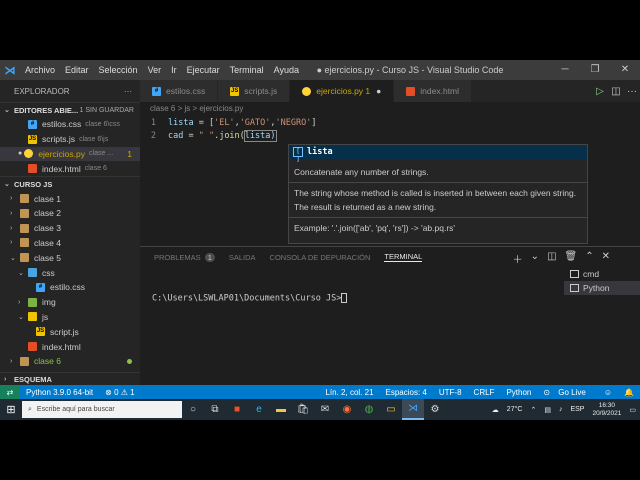 This screenshot has height=480, width=640. I want to click on go-live-button: ⊙ Go Live, so click(567, 392).